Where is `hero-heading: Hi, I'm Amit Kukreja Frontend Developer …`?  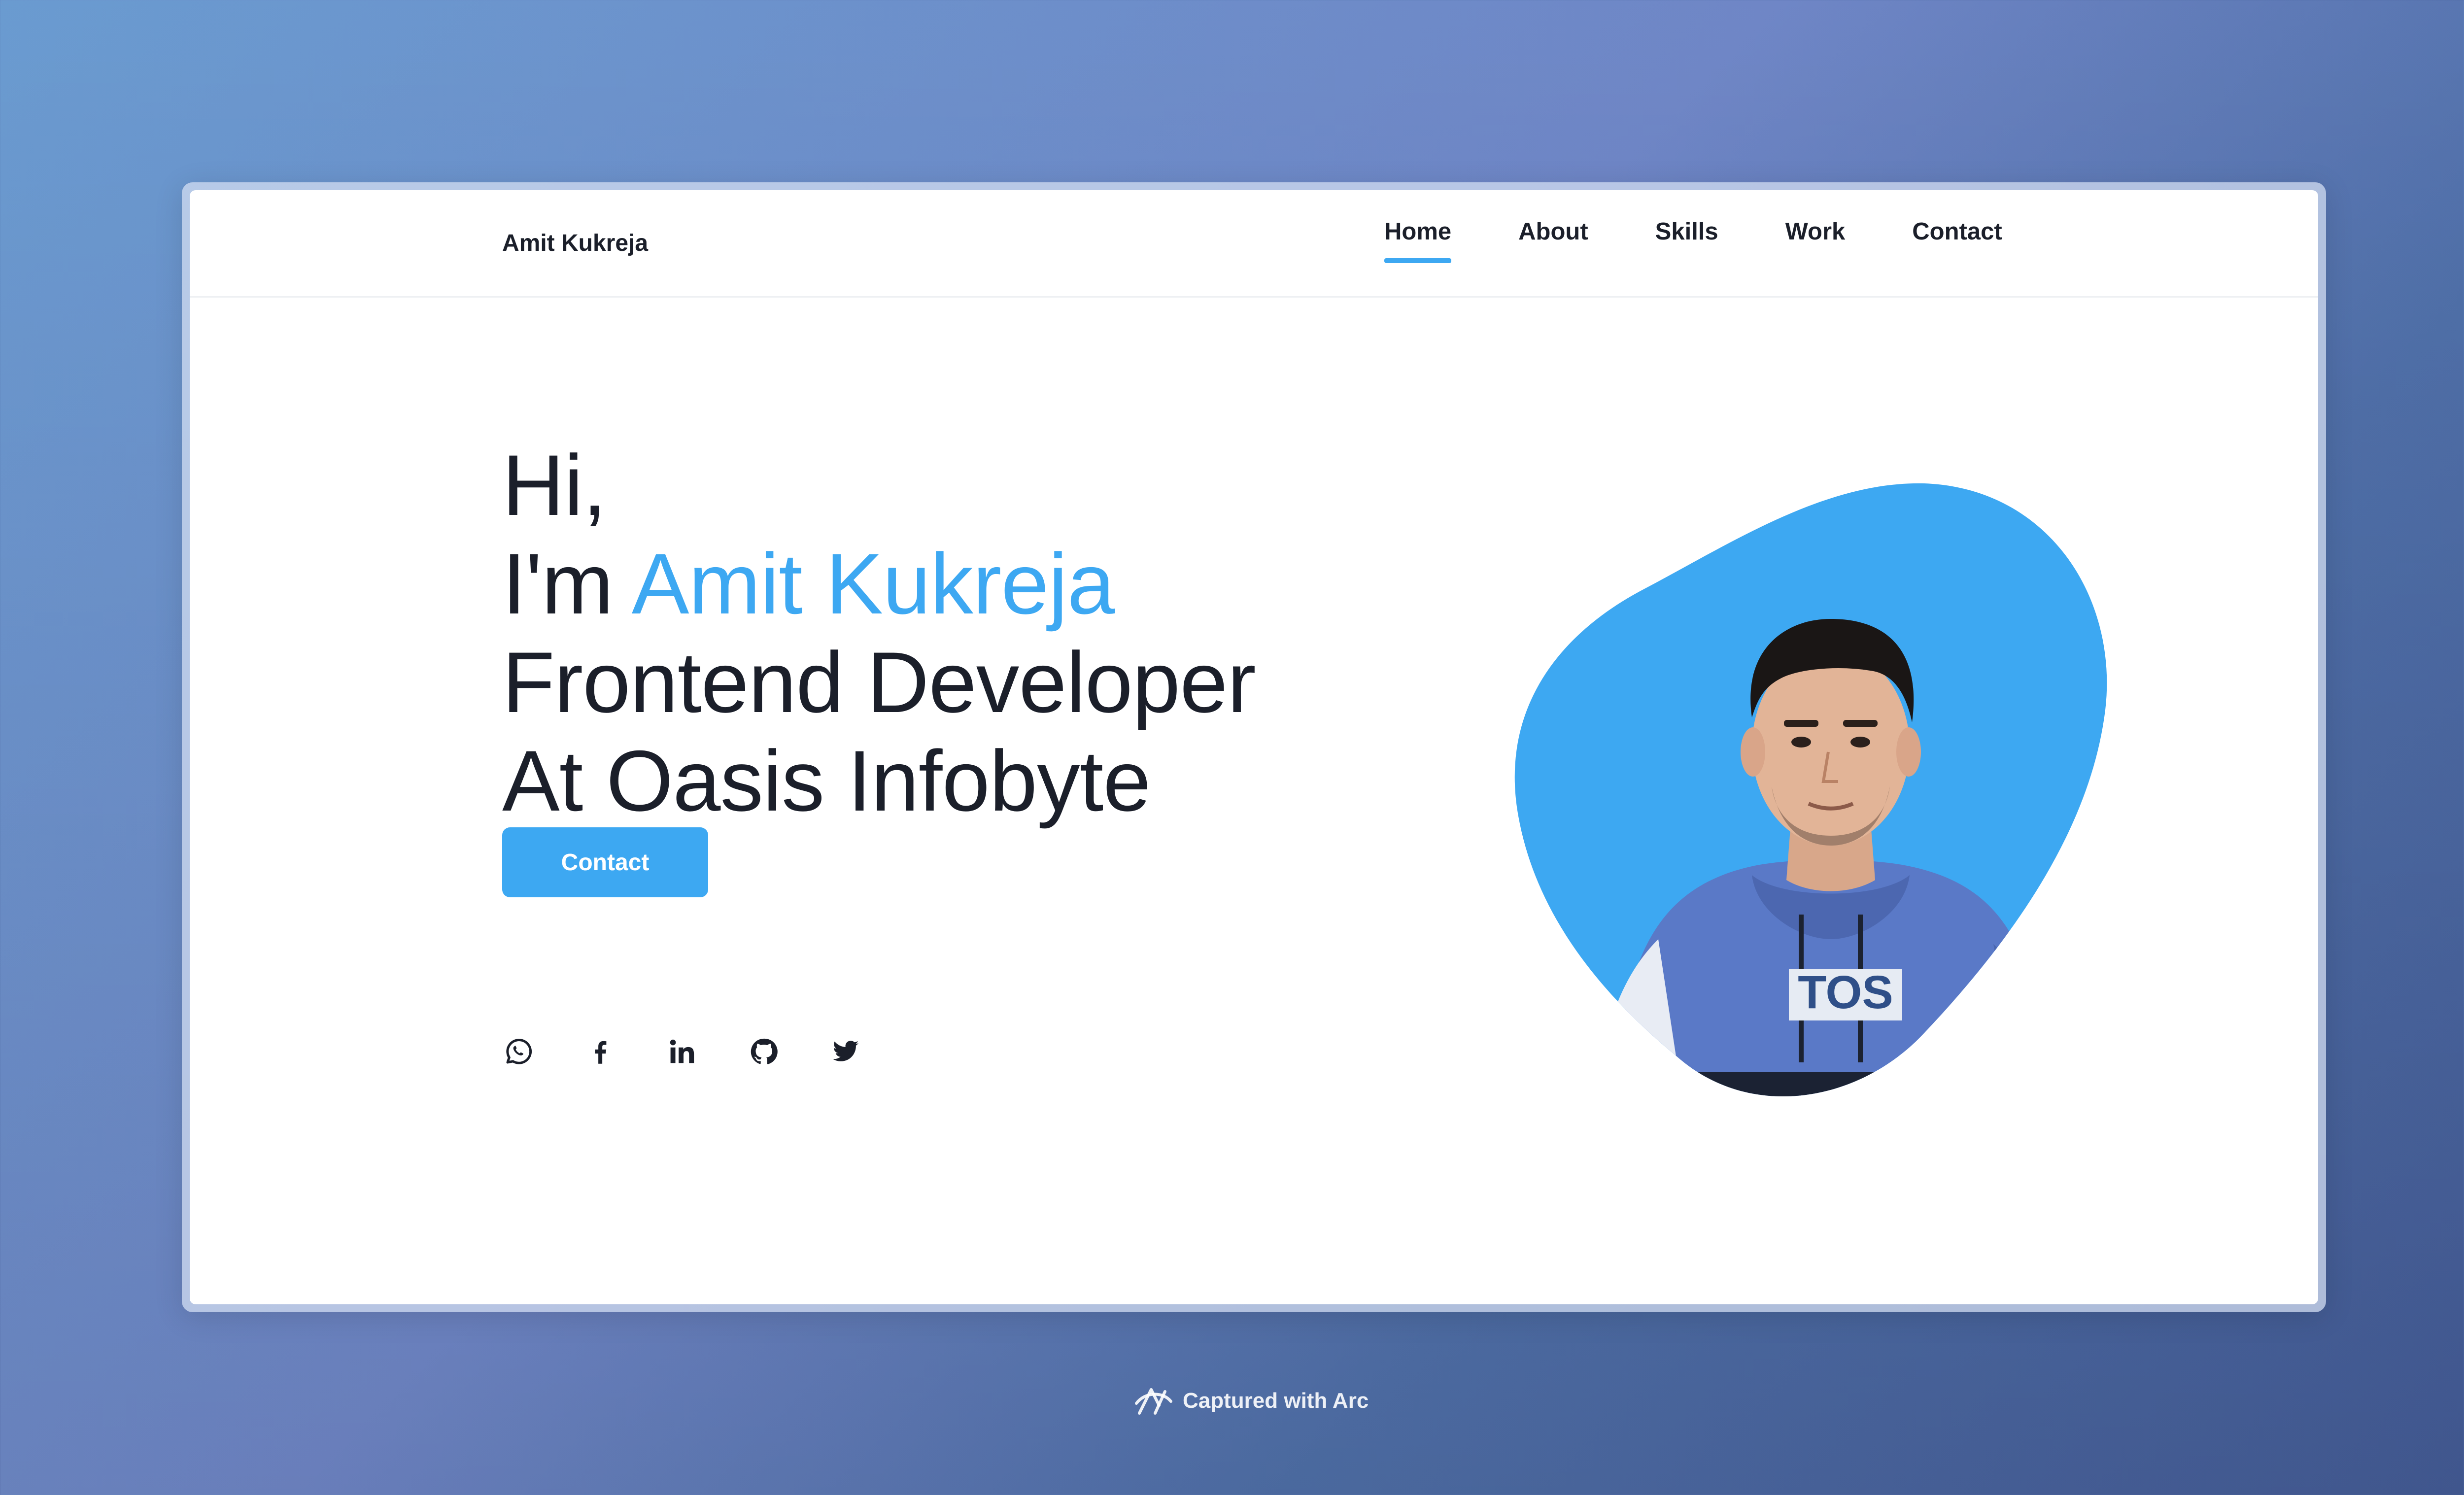
hero-heading: Hi, I'm Amit Kukreja Frontend Developer … is located at coordinates (879, 634).